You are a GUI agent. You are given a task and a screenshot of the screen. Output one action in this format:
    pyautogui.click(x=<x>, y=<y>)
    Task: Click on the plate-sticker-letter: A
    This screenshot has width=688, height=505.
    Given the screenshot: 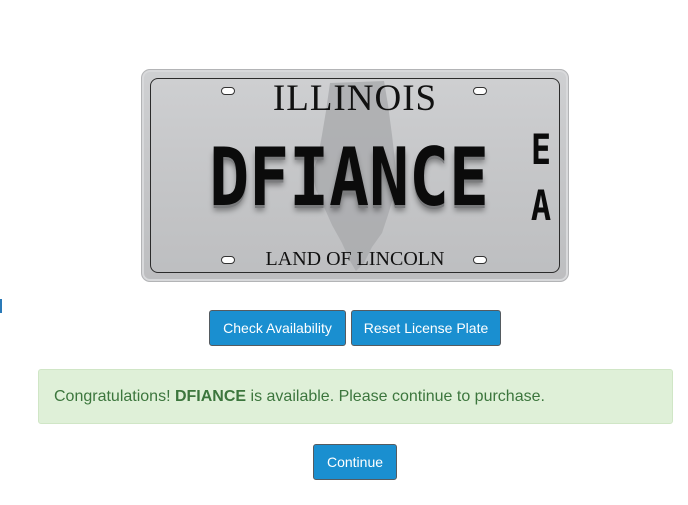 What is the action you would take?
    pyautogui.click(x=541, y=205)
    